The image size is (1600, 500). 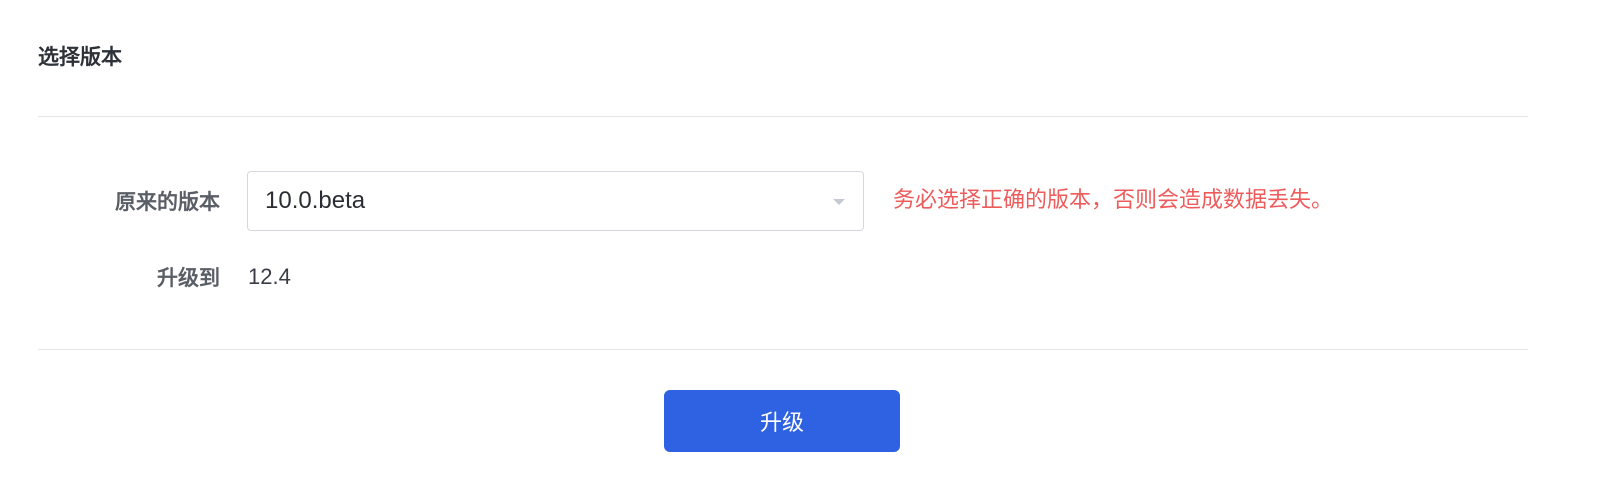 What do you see at coordinates (783, 116) in the screenshot?
I see `divider-top` at bounding box center [783, 116].